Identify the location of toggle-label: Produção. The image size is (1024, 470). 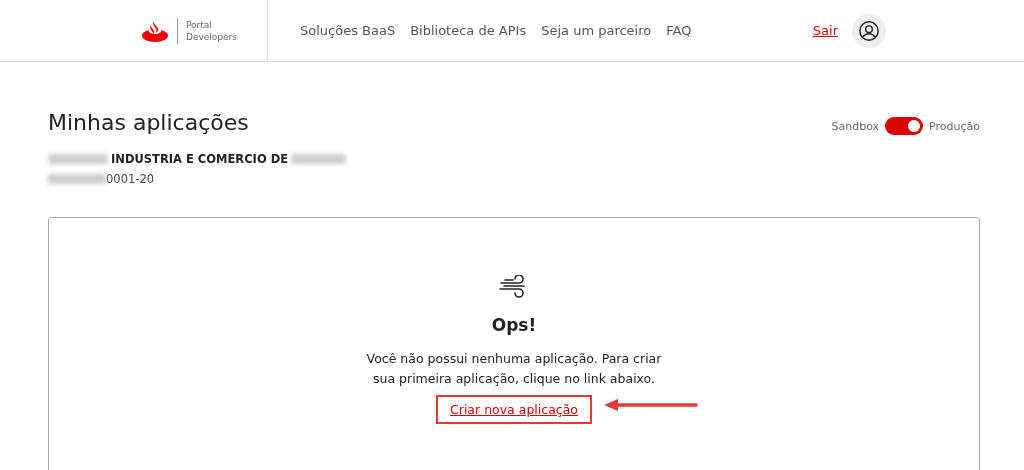
(954, 126).